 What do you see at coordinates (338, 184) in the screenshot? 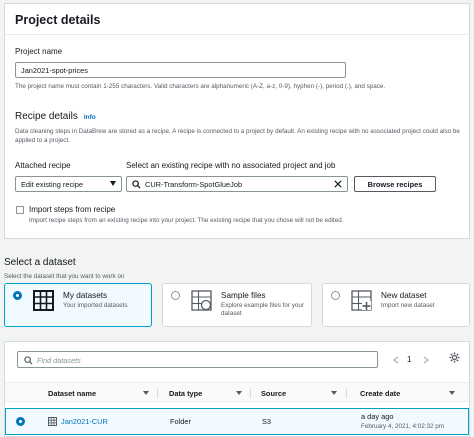
I see `clear-icon` at bounding box center [338, 184].